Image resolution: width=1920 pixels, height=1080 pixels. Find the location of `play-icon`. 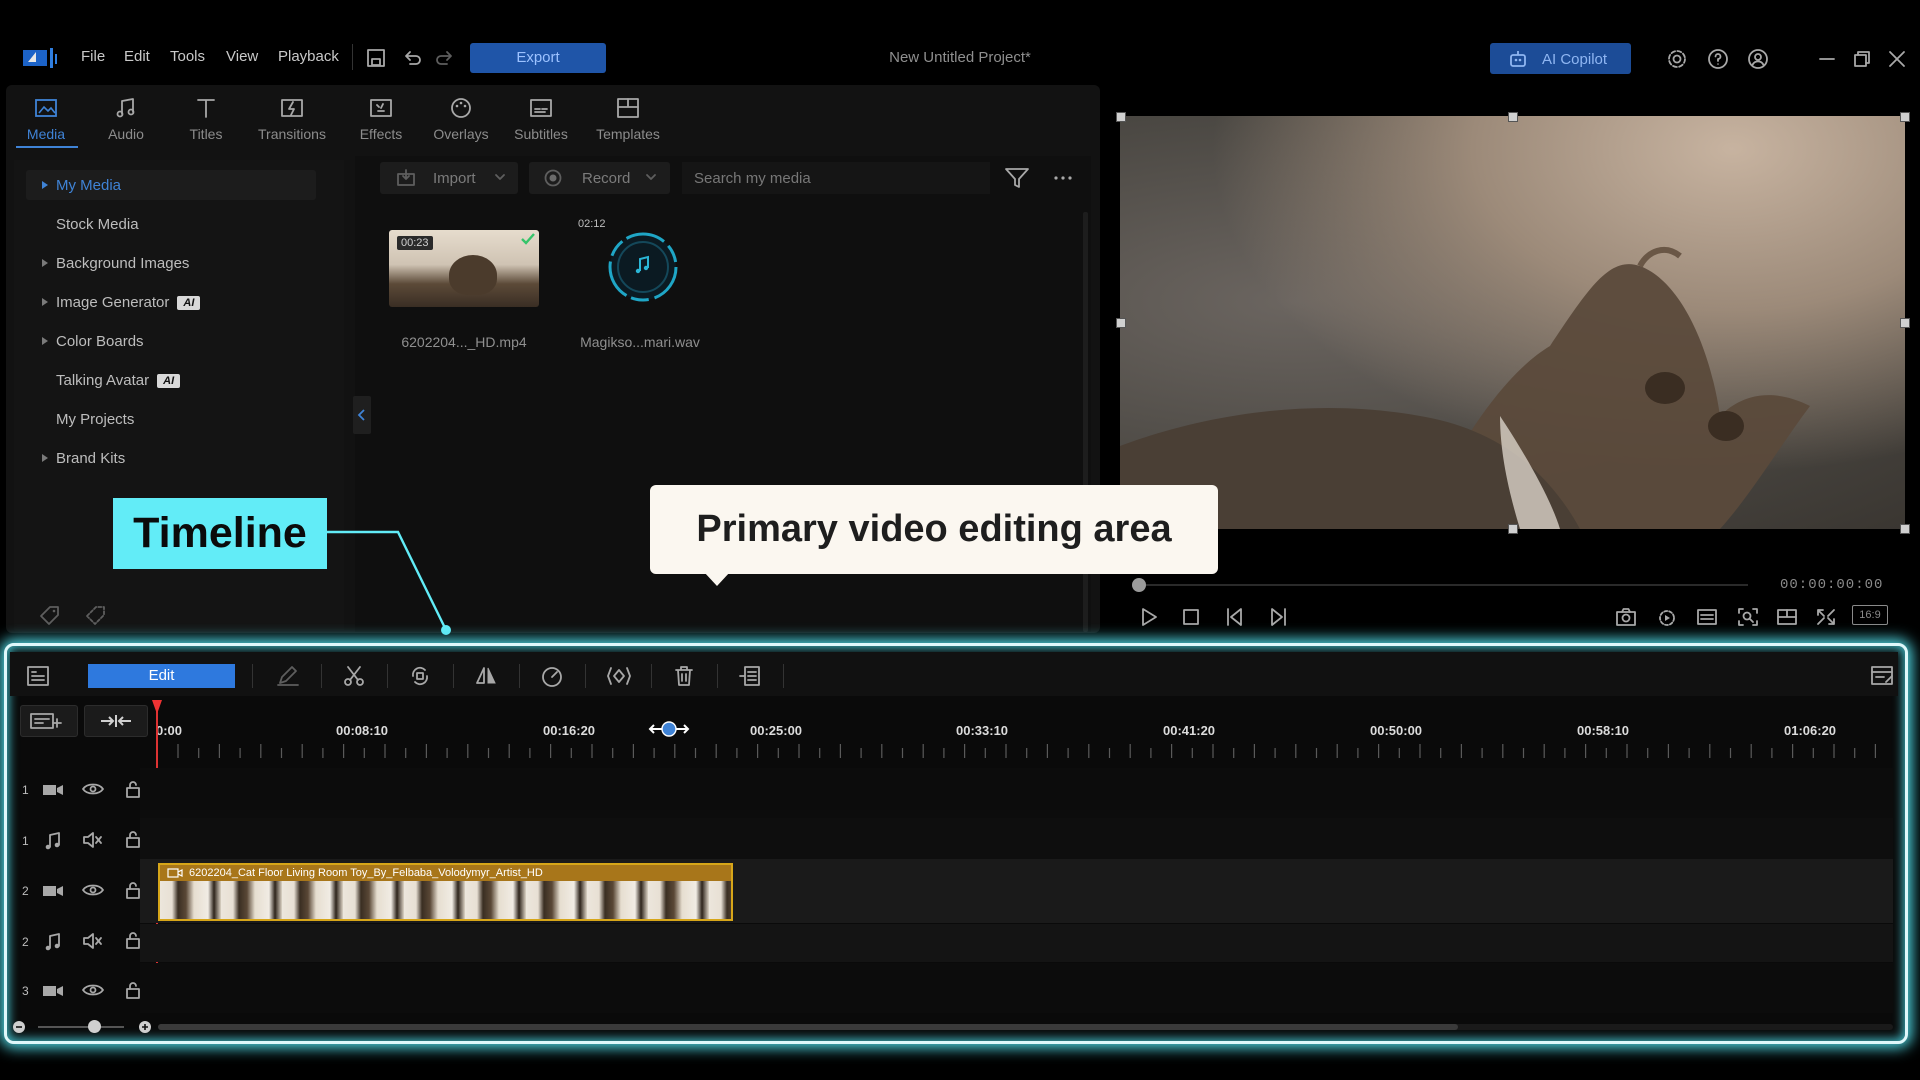

play-icon is located at coordinates (1149, 617).